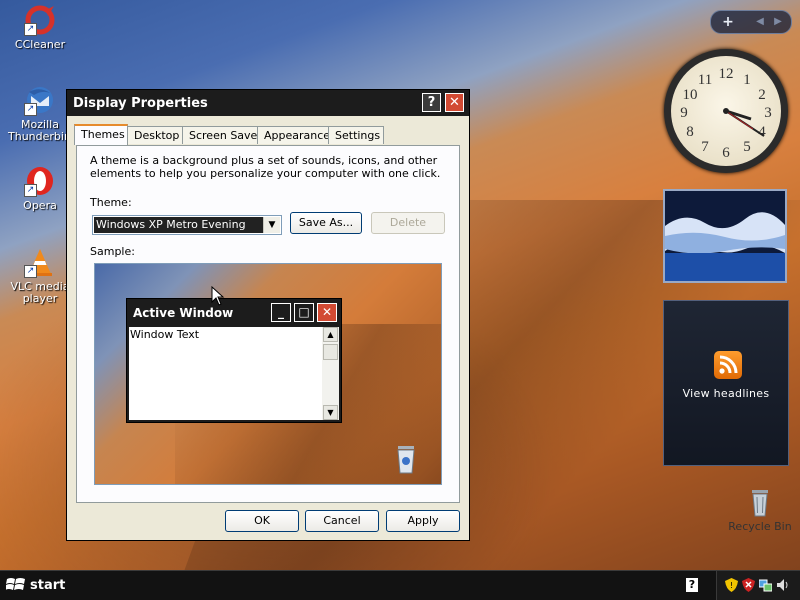 This screenshot has height=600, width=800. Describe the element at coordinates (304, 312) in the screenshot. I see `maximize-icon: □` at that location.